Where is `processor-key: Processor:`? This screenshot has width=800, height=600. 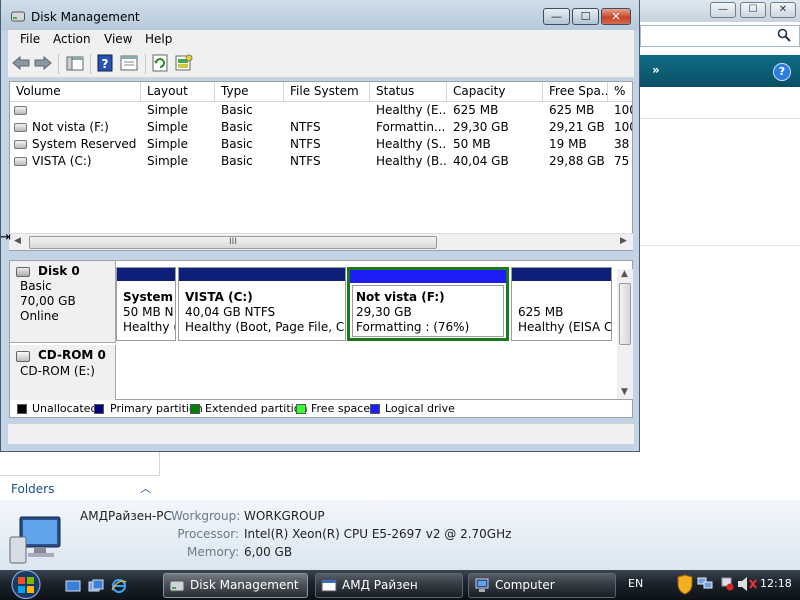
processor-key: Processor: is located at coordinates (208, 534).